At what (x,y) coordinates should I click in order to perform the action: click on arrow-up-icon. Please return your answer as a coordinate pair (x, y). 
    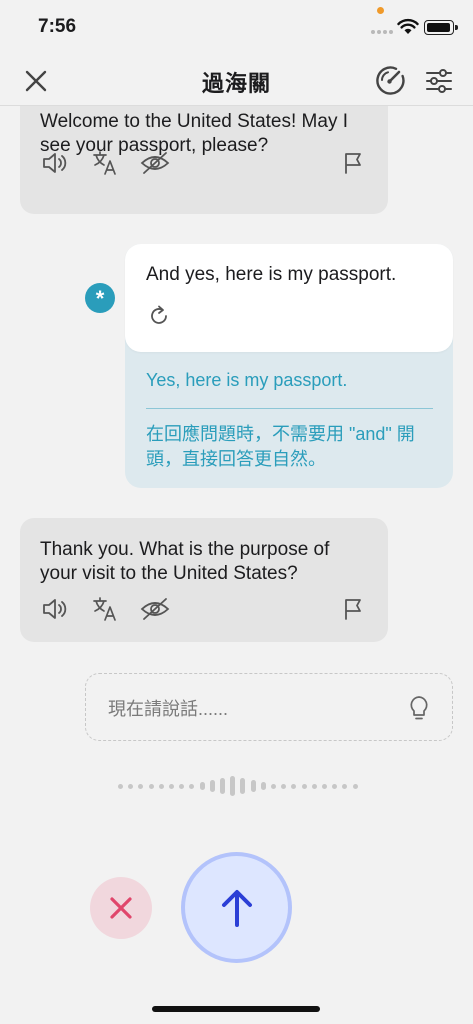
    Looking at the image, I should click on (236, 908).